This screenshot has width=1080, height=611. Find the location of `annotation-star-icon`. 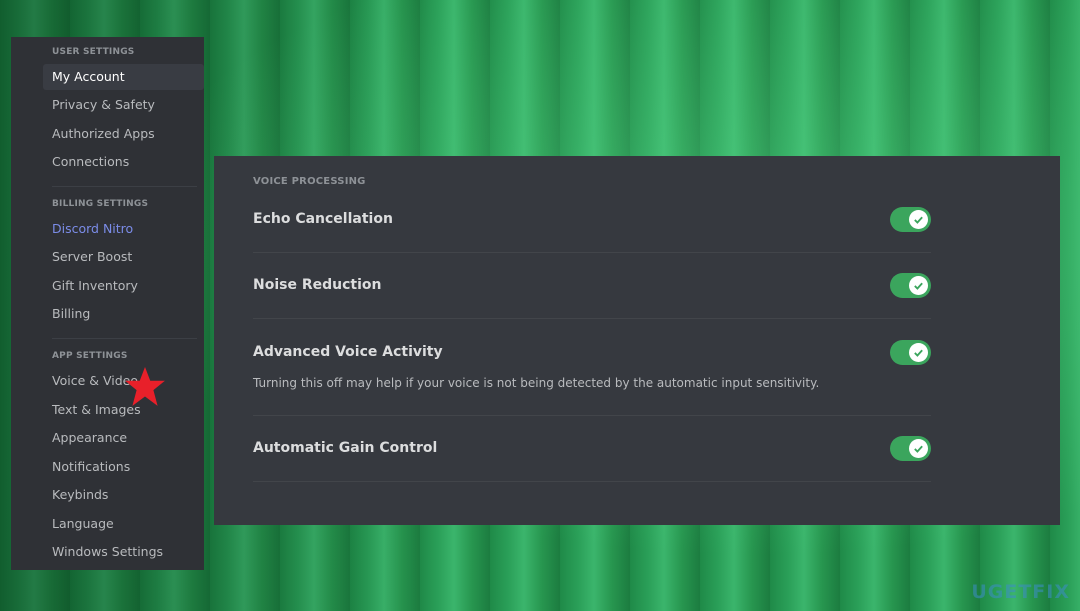

annotation-star-icon is located at coordinates (145, 386).